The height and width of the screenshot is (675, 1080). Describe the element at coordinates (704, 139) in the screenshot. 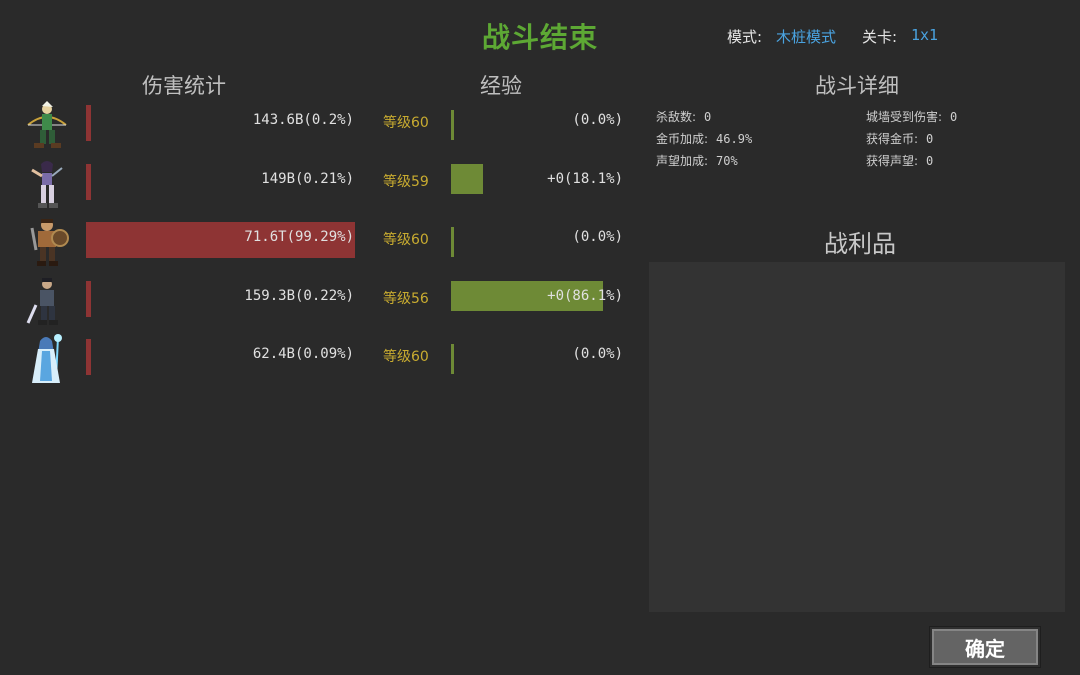

I see `gold-bonus-stat: 金币加成: 46.9%` at that location.